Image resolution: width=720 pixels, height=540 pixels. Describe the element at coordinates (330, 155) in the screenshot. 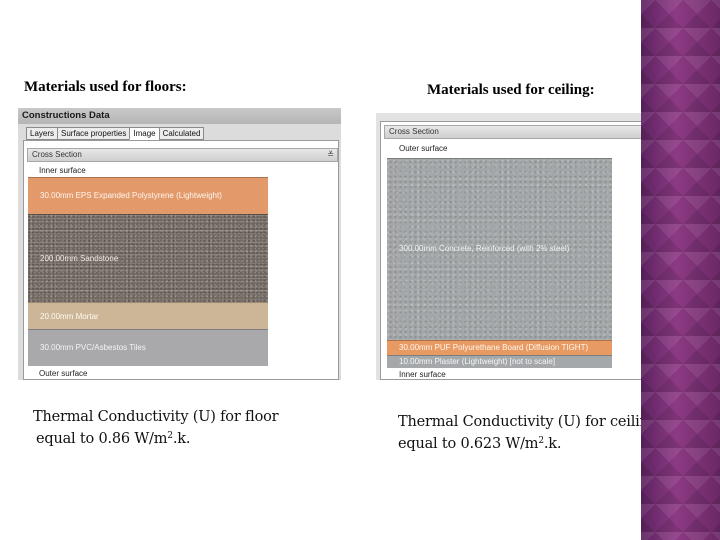

I see `collapse-chevron-icon: ≚` at that location.